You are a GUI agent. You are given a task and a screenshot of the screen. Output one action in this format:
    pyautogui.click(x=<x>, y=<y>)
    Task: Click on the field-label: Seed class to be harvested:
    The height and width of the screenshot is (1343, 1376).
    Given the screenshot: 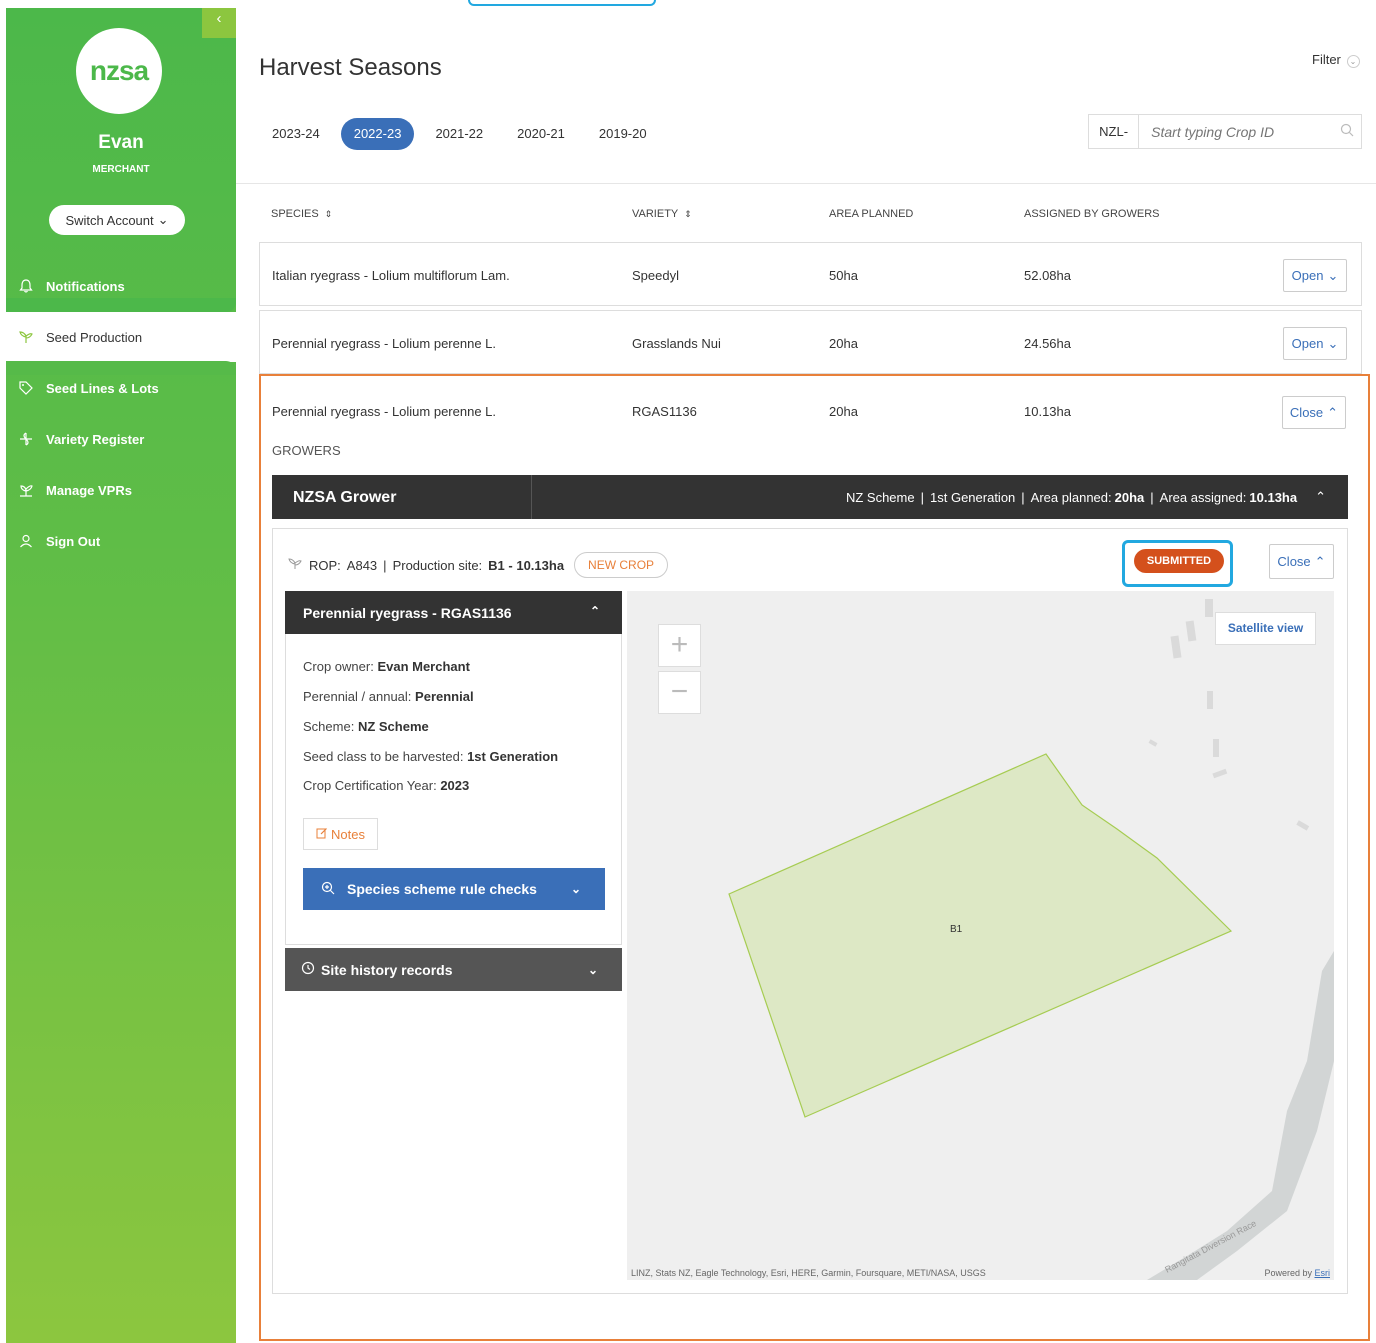 What is the action you would take?
    pyautogui.click(x=383, y=756)
    